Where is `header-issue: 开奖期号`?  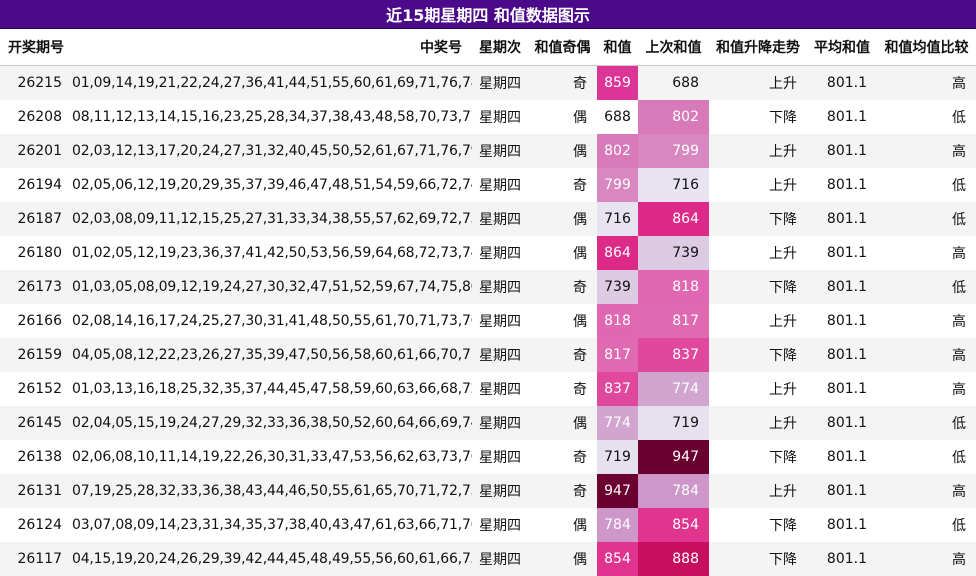 header-issue: 开奖期号 is located at coordinates (36, 47).